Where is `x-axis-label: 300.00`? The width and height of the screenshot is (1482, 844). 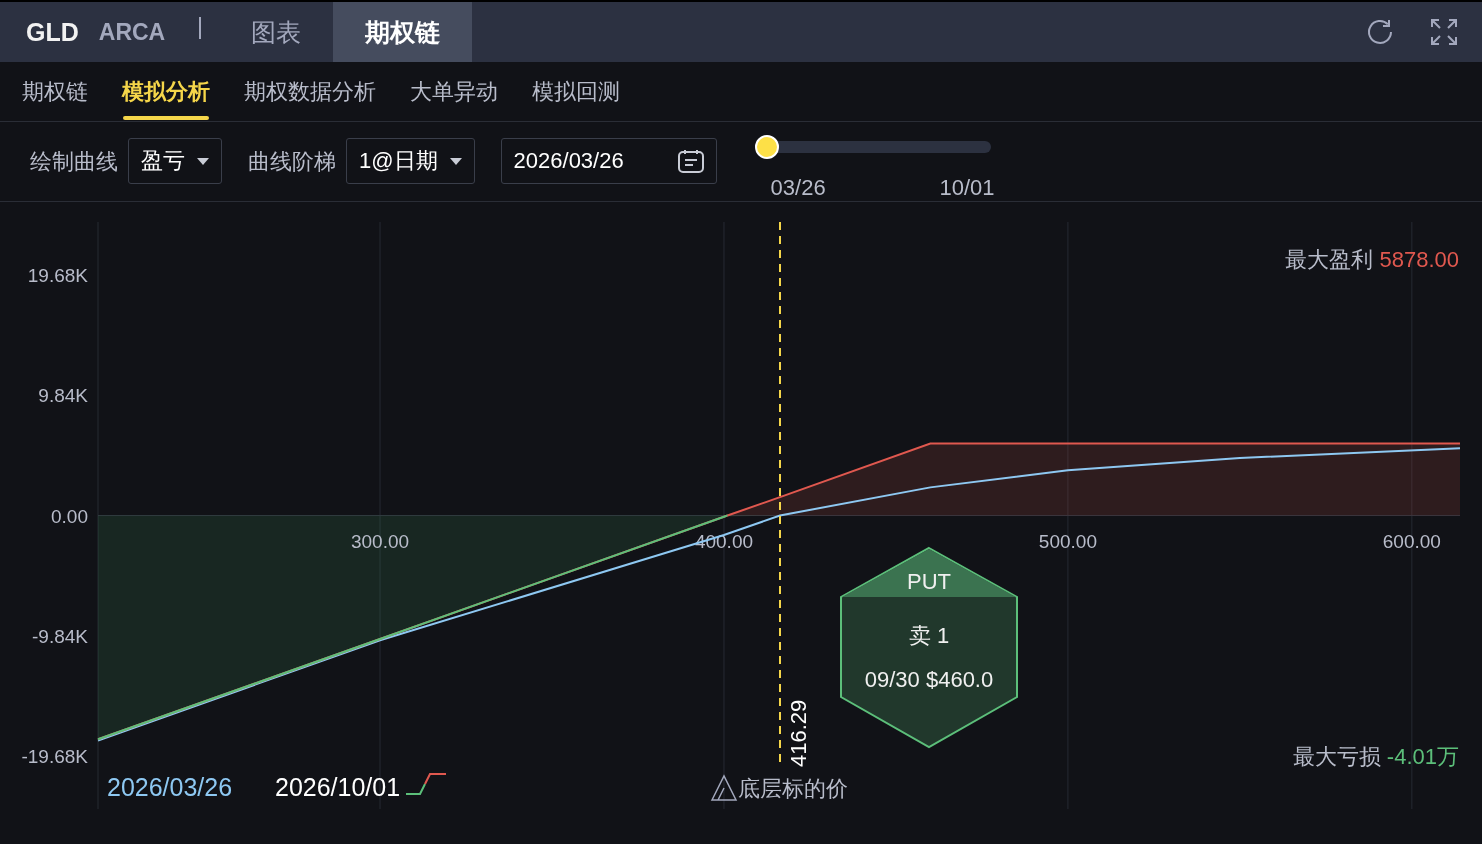
x-axis-label: 300.00 is located at coordinates (380, 541).